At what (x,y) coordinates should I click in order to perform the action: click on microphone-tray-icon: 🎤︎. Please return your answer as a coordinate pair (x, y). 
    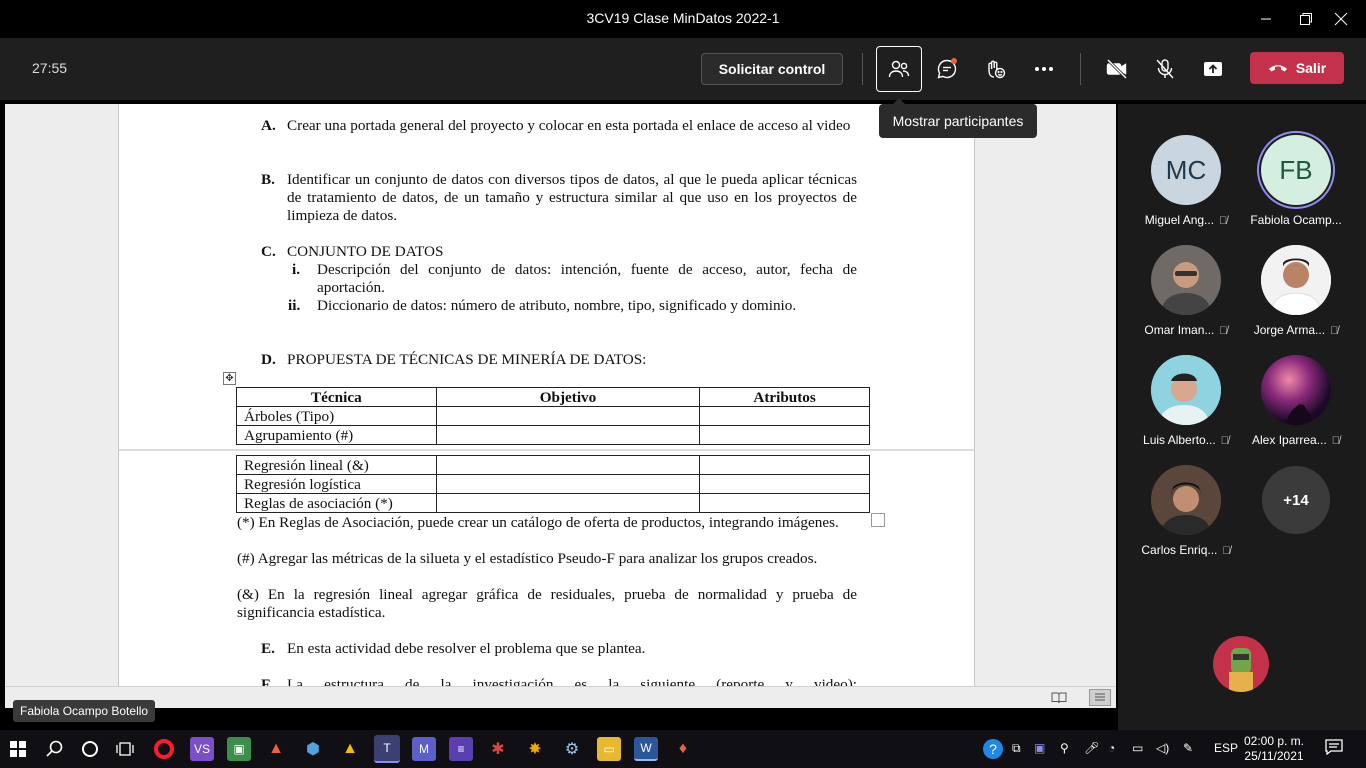
    Looking at the image, I should click on (1091, 748).